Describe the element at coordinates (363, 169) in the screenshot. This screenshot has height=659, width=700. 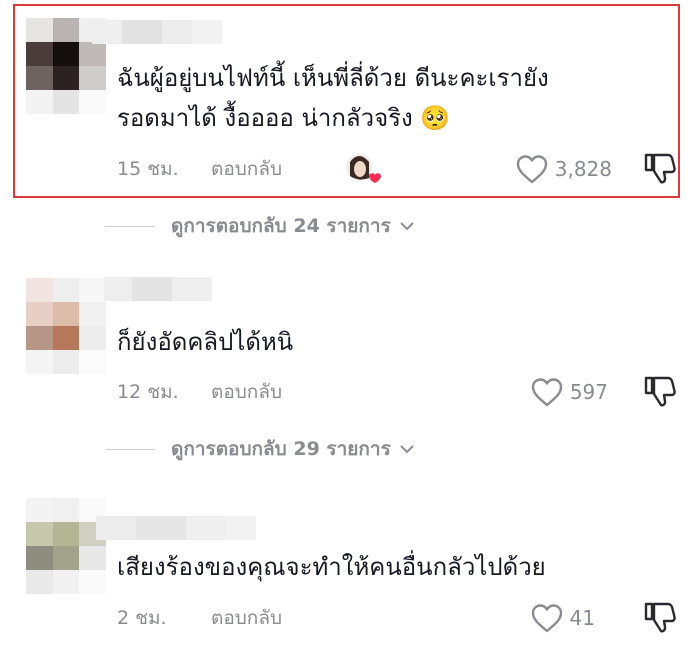
I see `creator-liked-badge` at that location.